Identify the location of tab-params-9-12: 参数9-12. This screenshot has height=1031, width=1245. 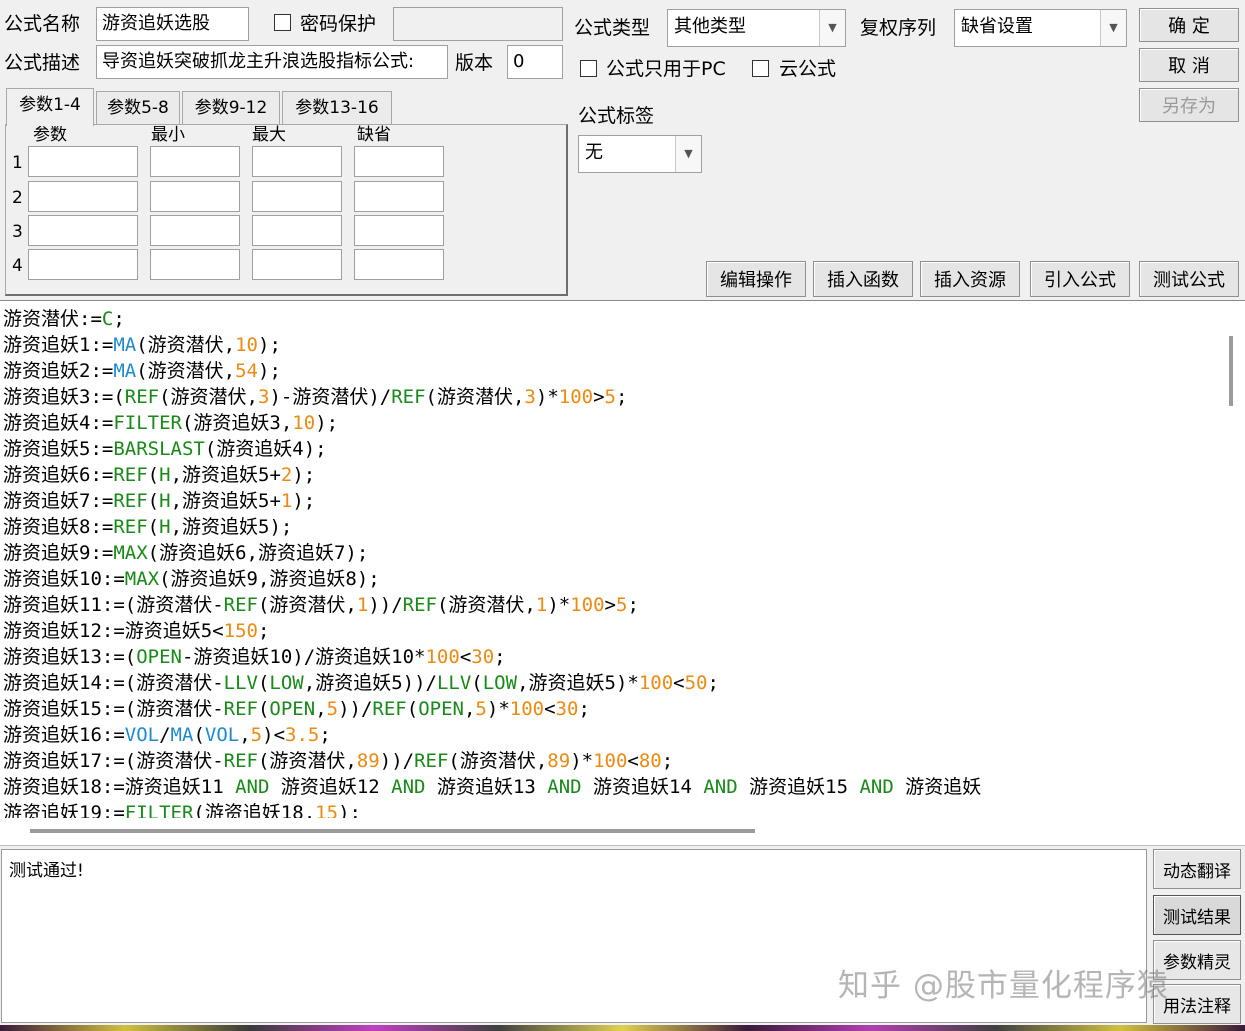
(231, 108).